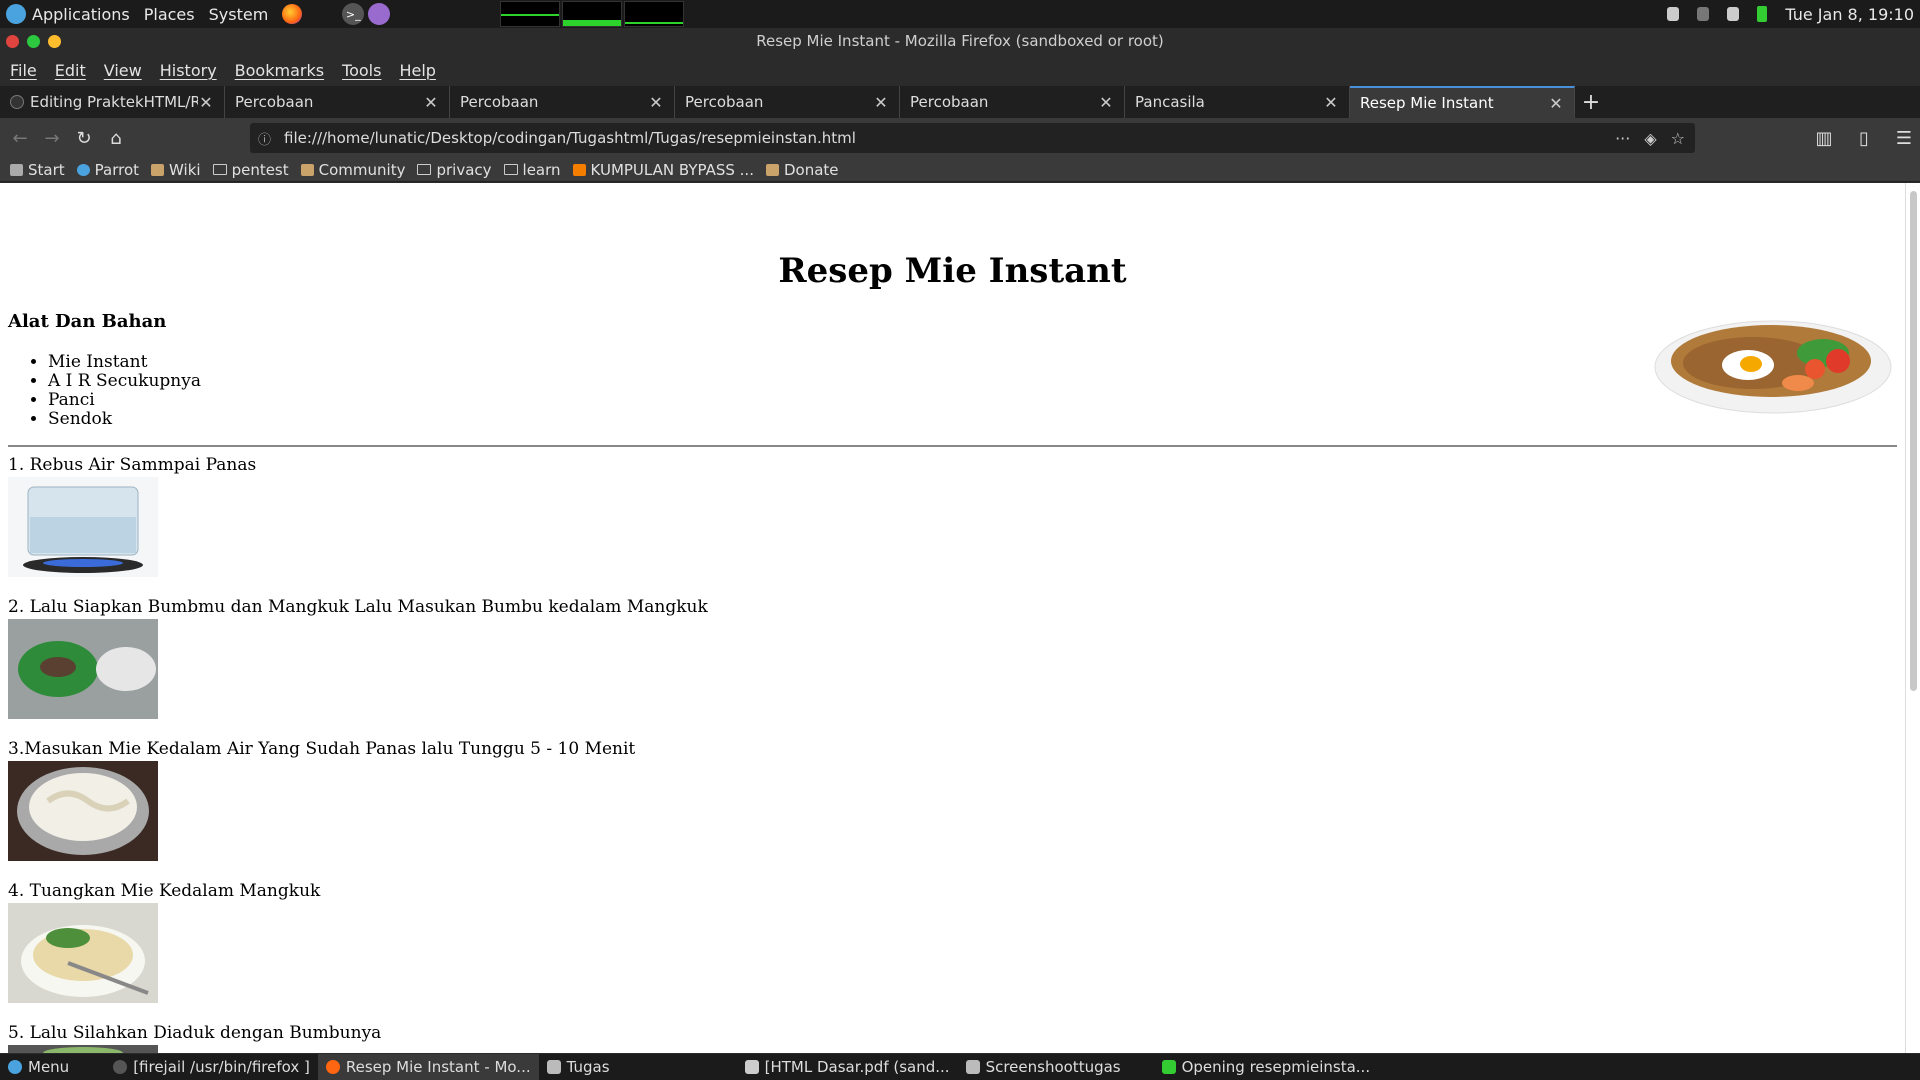  I want to click on back-button: ←, so click(20, 138).